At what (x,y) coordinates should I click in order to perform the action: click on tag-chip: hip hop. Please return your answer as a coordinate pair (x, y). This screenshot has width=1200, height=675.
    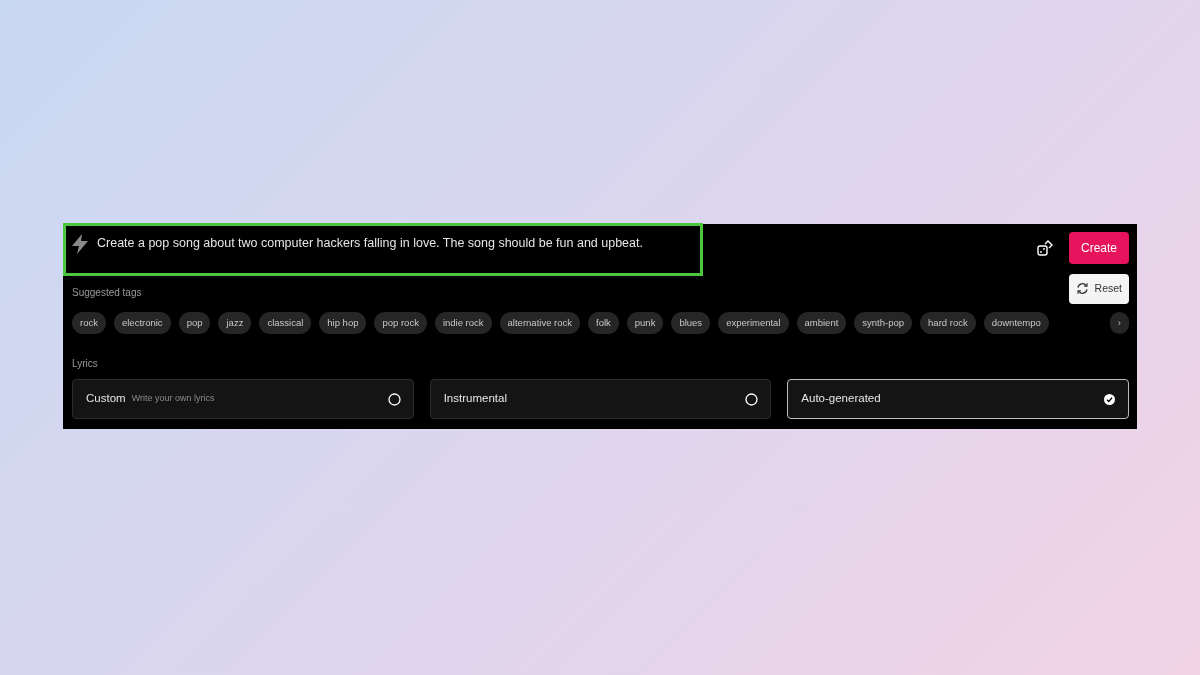
    Looking at the image, I should click on (343, 322).